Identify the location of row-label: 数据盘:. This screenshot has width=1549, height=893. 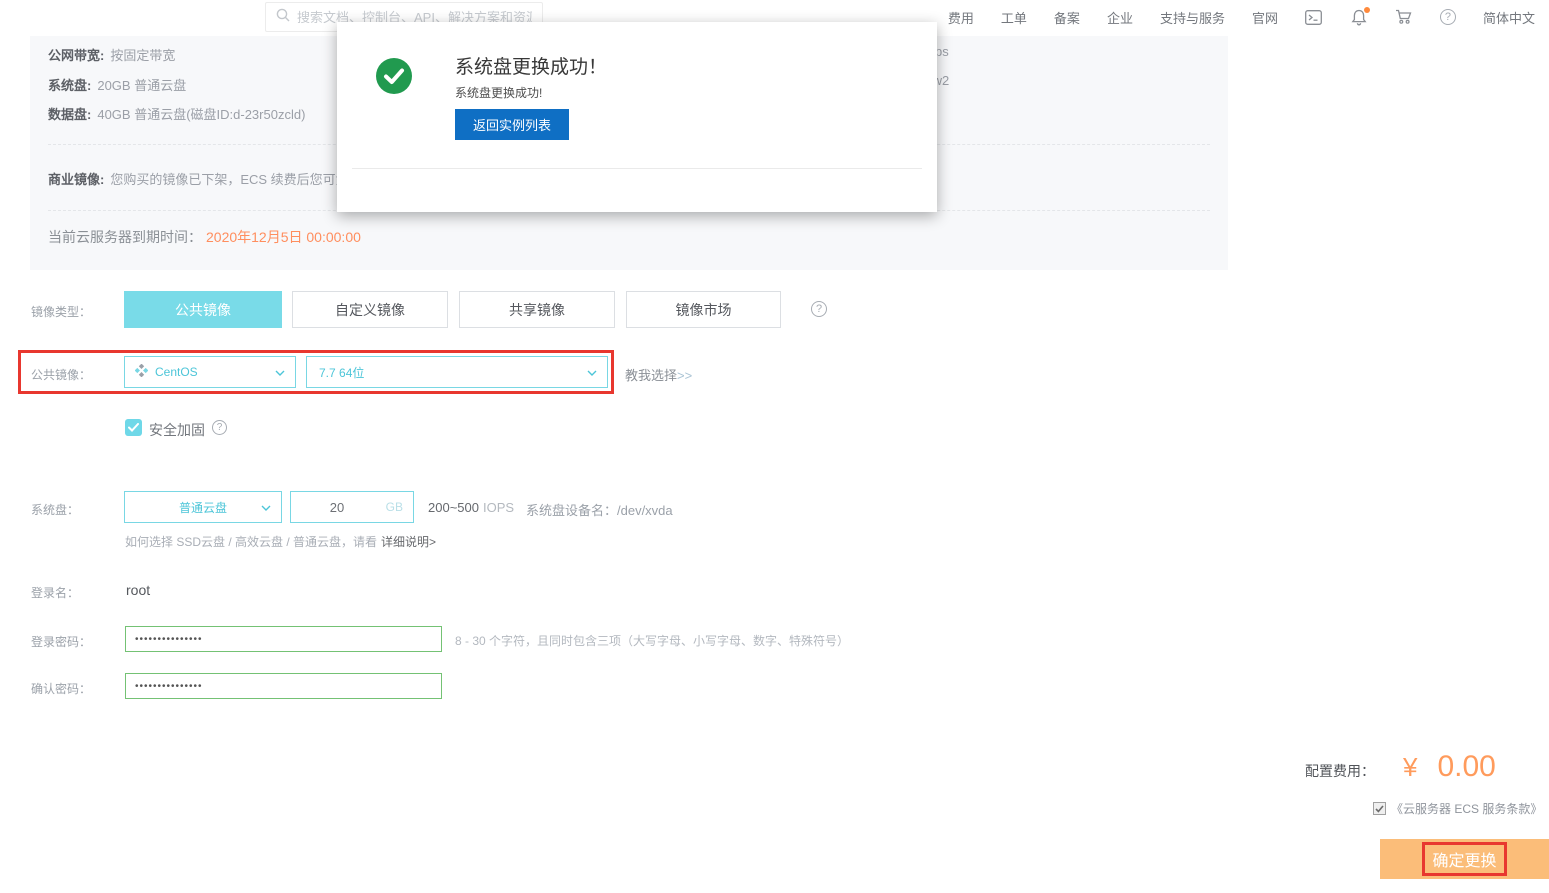
(70, 114).